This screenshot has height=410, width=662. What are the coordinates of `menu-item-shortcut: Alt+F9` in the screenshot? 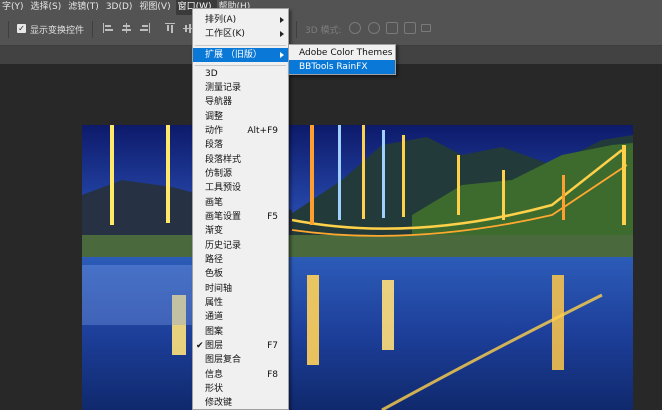 It's located at (262, 131).